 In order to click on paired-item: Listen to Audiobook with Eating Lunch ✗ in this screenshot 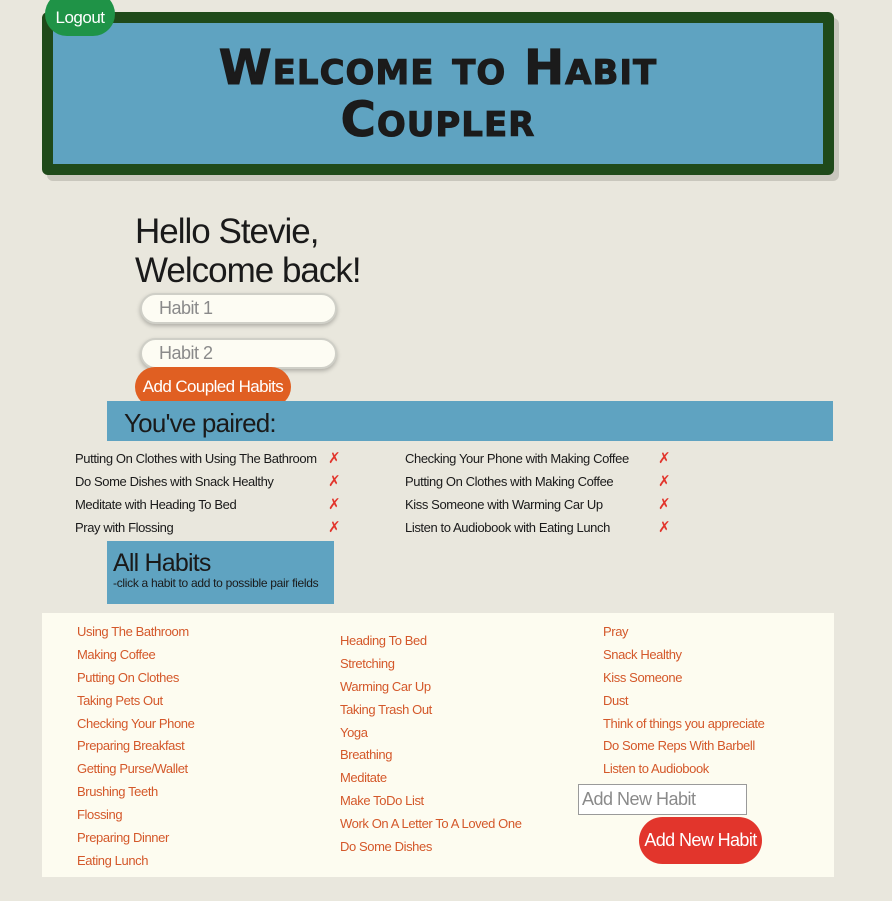, I will do `click(538, 527)`.